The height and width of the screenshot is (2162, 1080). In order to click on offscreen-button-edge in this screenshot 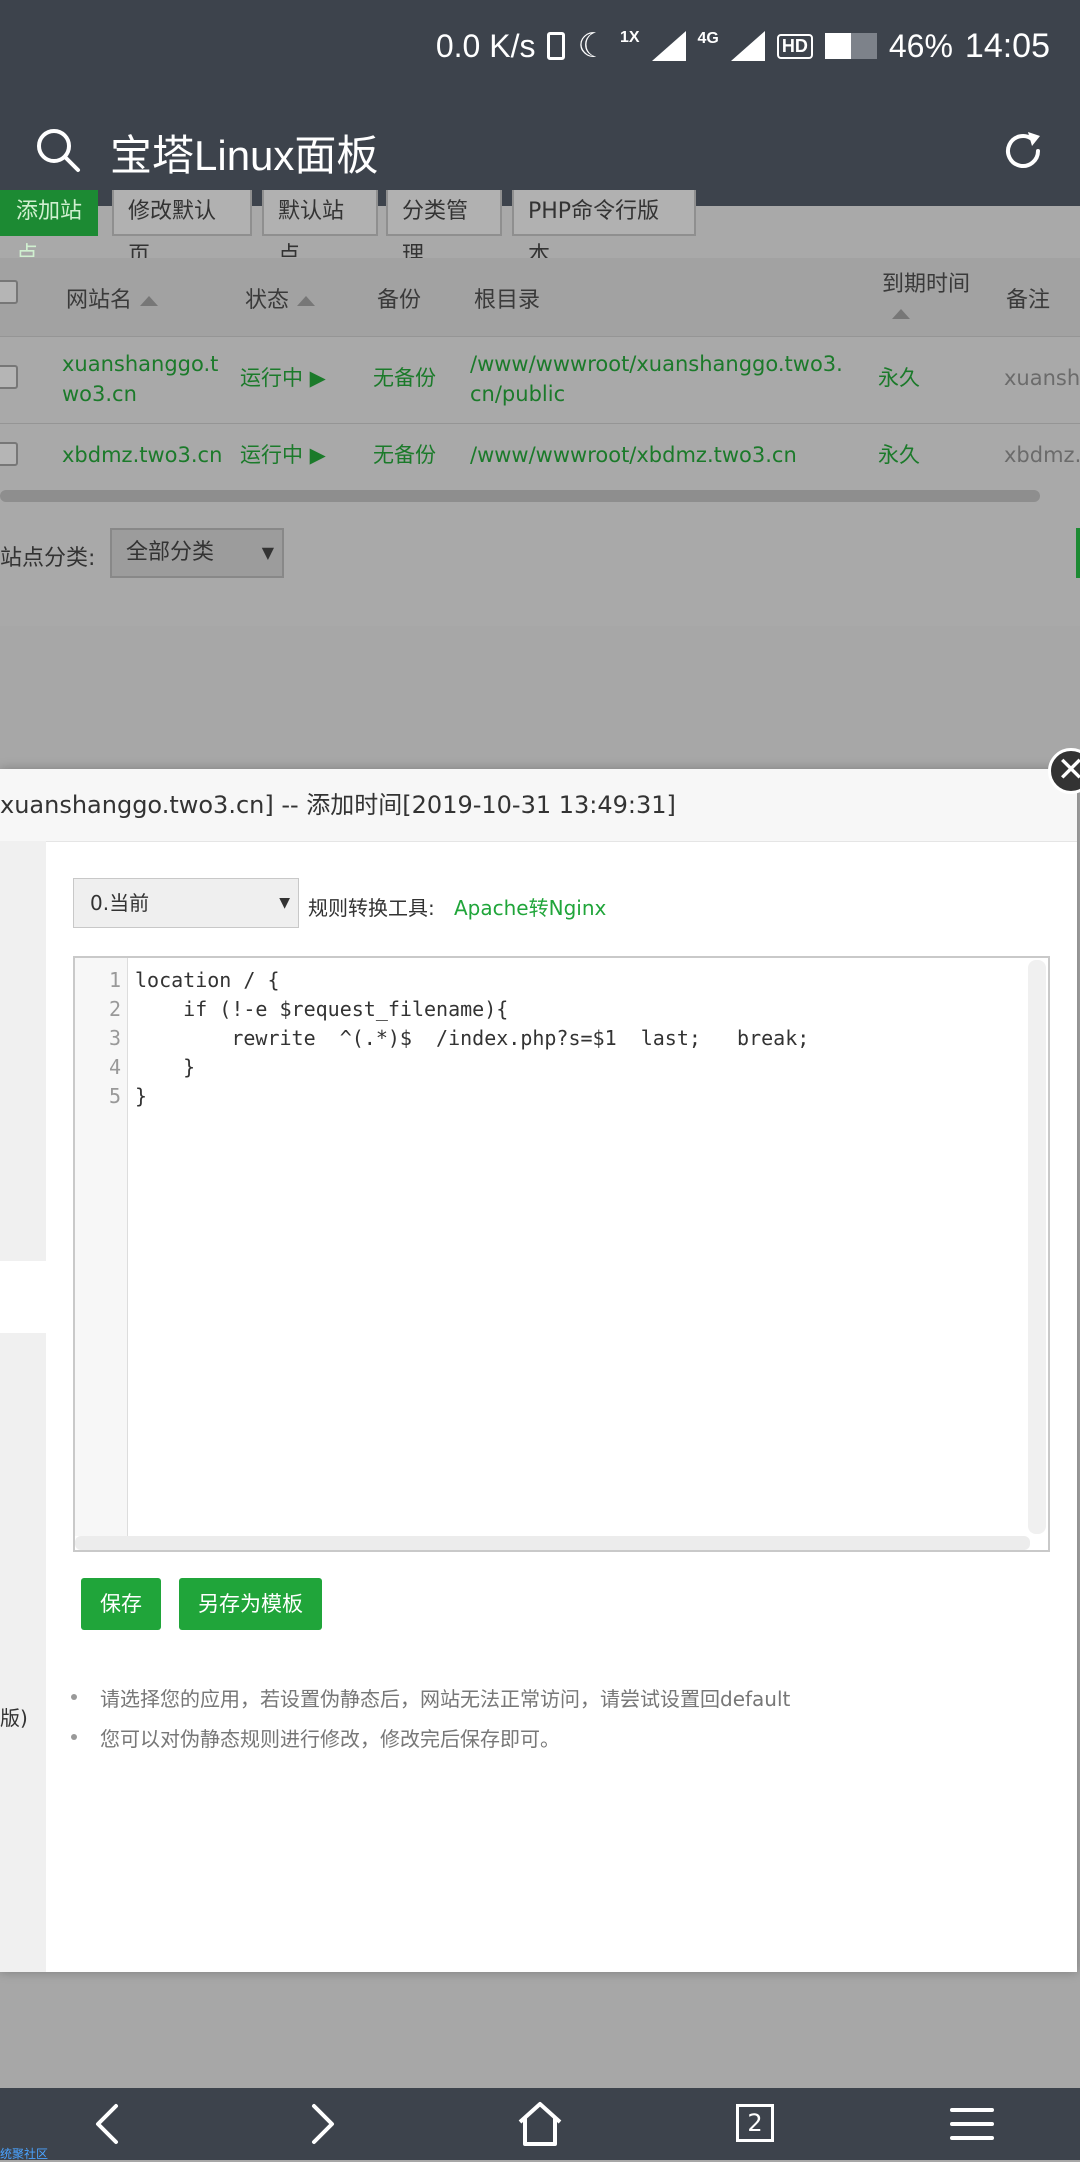, I will do `click(1078, 553)`.